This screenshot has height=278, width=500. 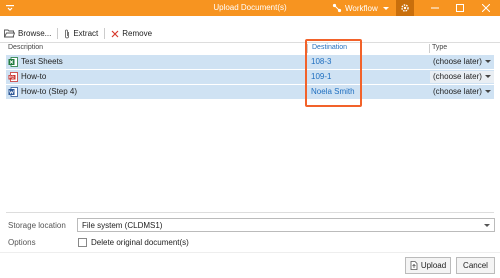 I want to click on row-name: Test Sheets, so click(x=42, y=61).